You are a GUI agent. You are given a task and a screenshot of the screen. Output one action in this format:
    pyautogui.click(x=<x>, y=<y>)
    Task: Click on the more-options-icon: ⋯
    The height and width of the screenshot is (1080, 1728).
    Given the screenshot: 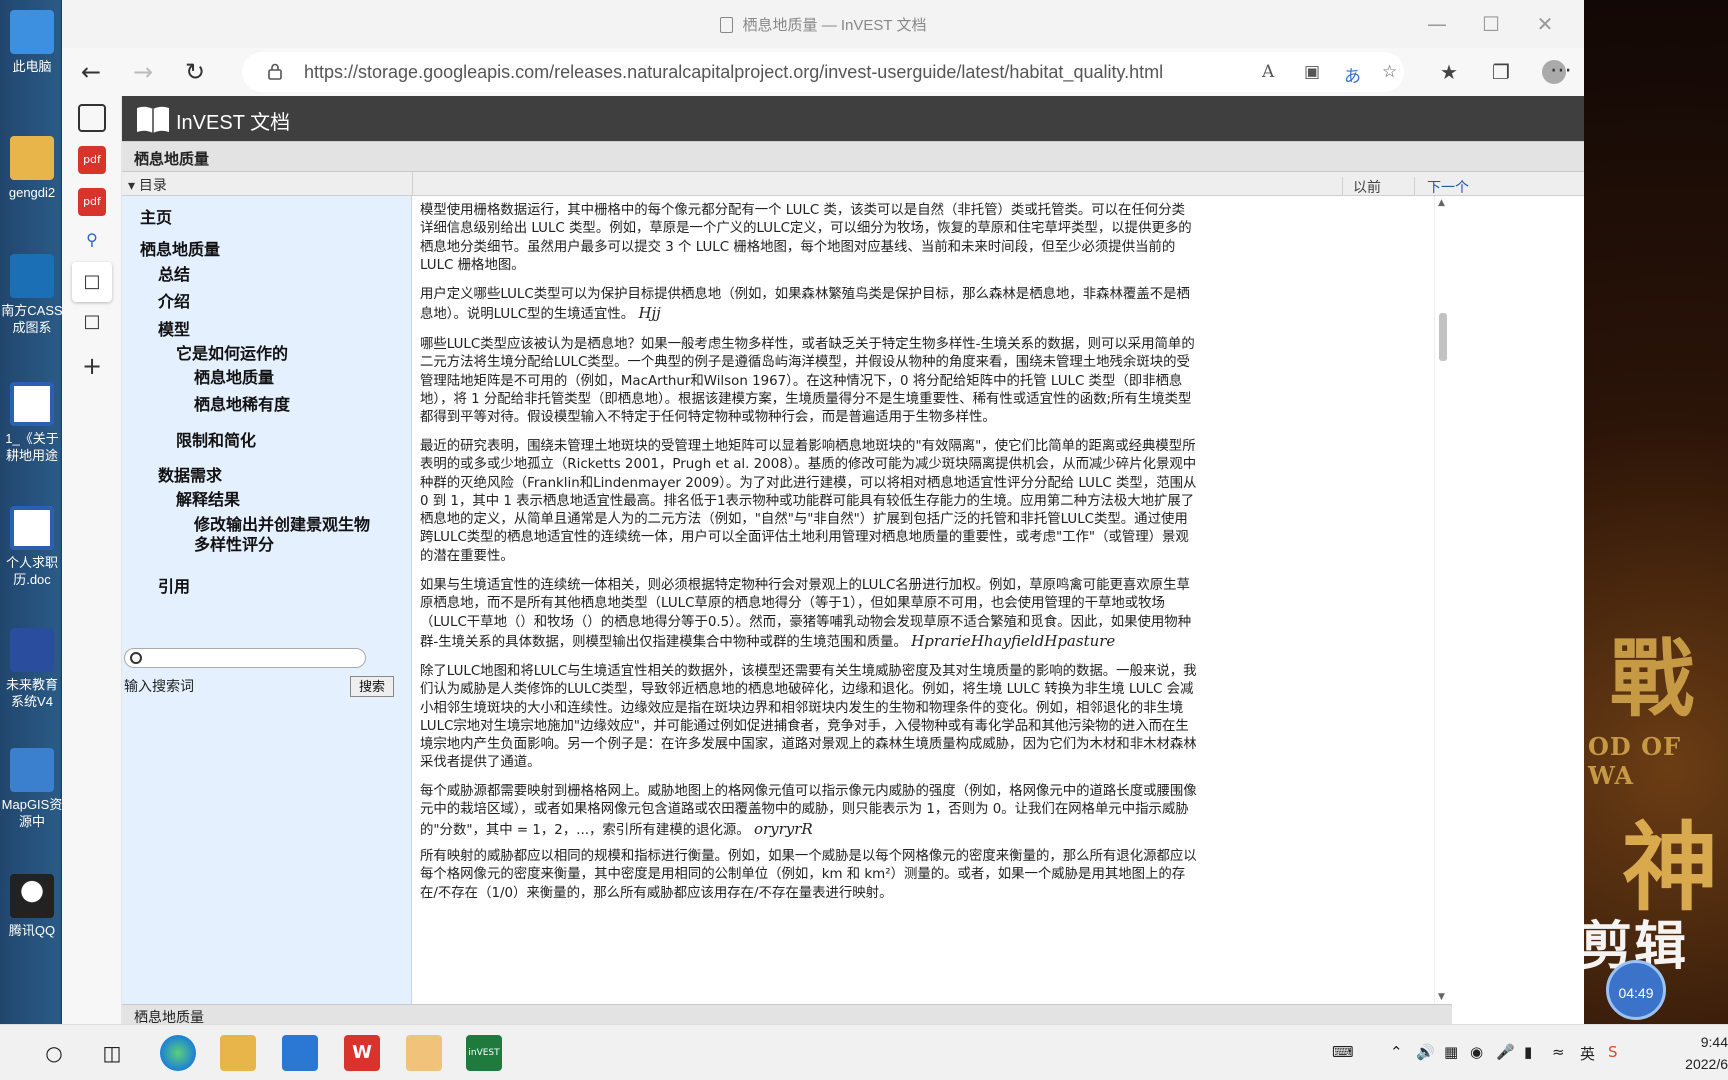 What is the action you would take?
    pyautogui.click(x=1561, y=70)
    